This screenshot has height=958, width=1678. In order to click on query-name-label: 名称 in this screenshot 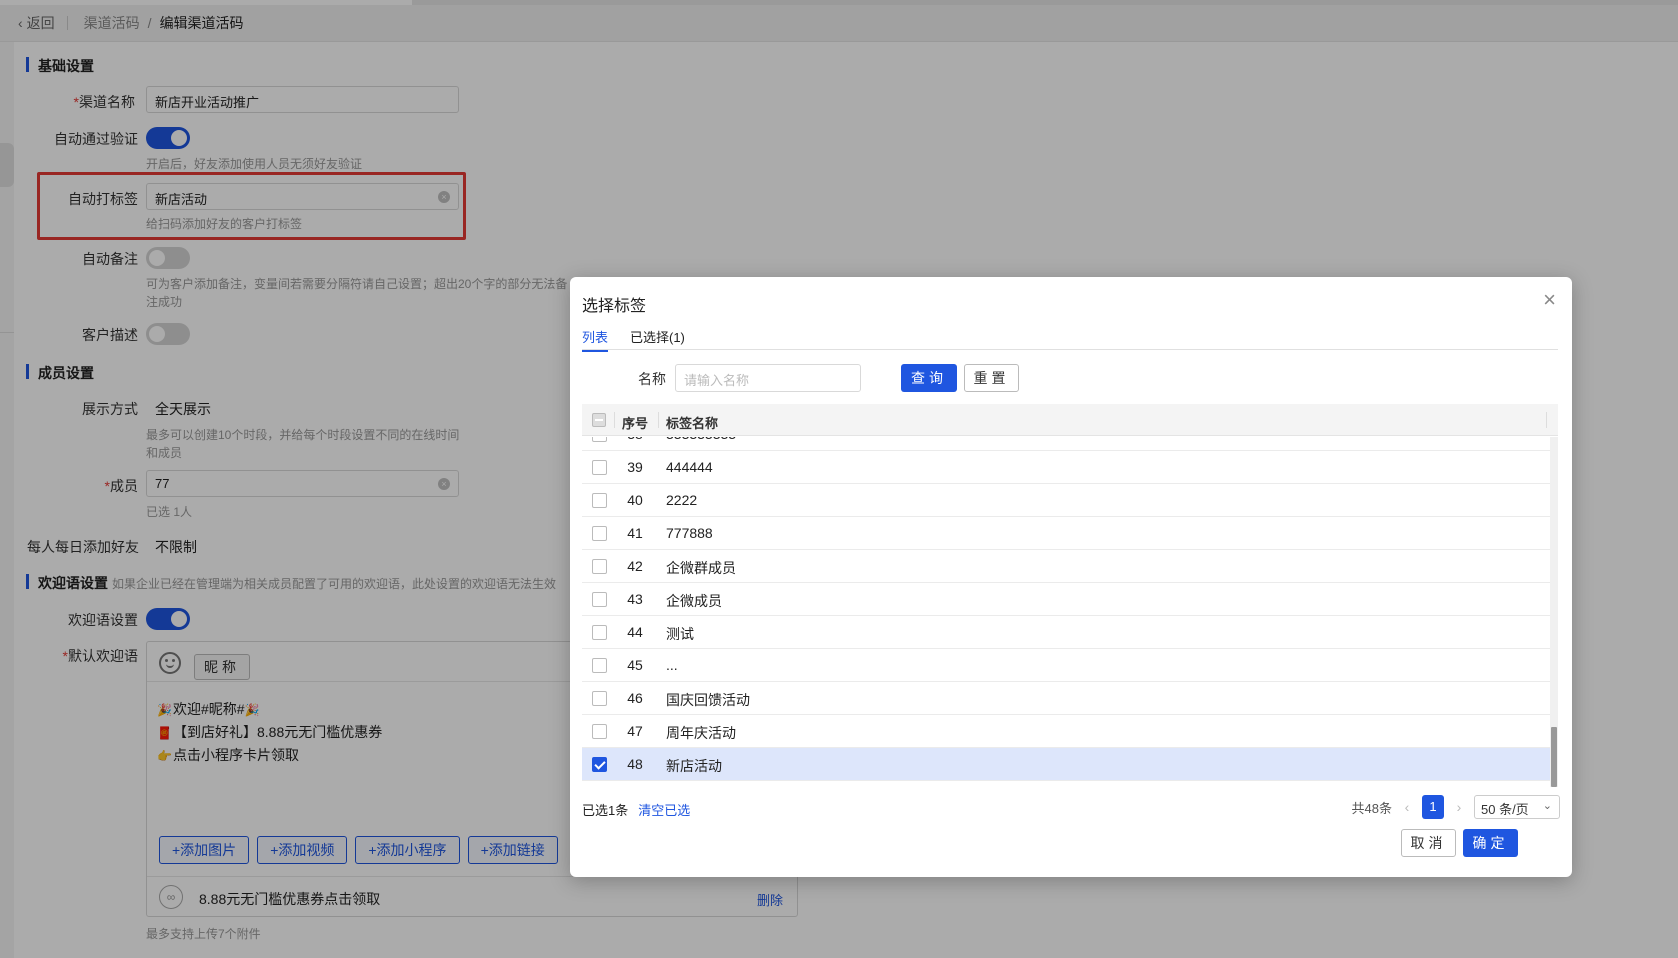, I will do `click(652, 379)`.